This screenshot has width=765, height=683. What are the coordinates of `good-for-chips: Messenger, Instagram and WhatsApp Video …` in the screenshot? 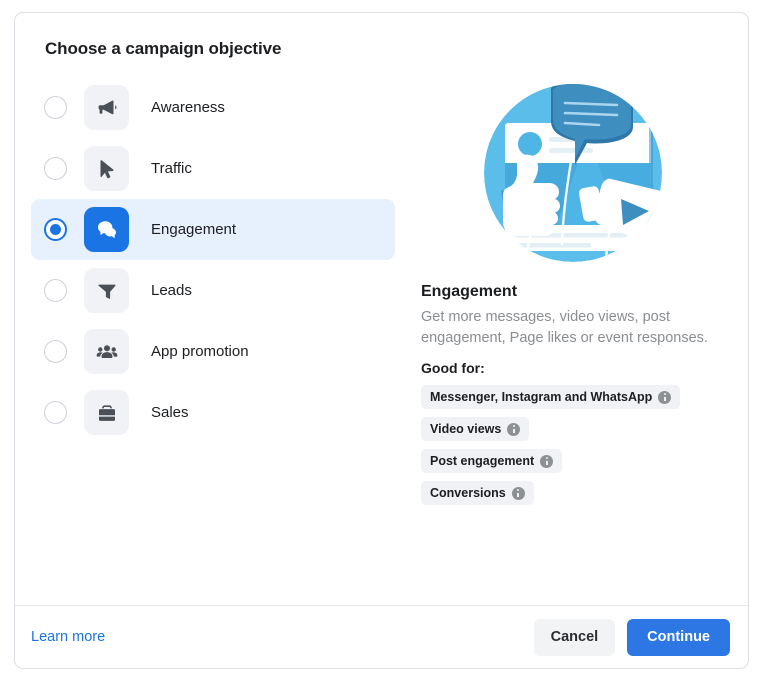 It's located at (572, 449).